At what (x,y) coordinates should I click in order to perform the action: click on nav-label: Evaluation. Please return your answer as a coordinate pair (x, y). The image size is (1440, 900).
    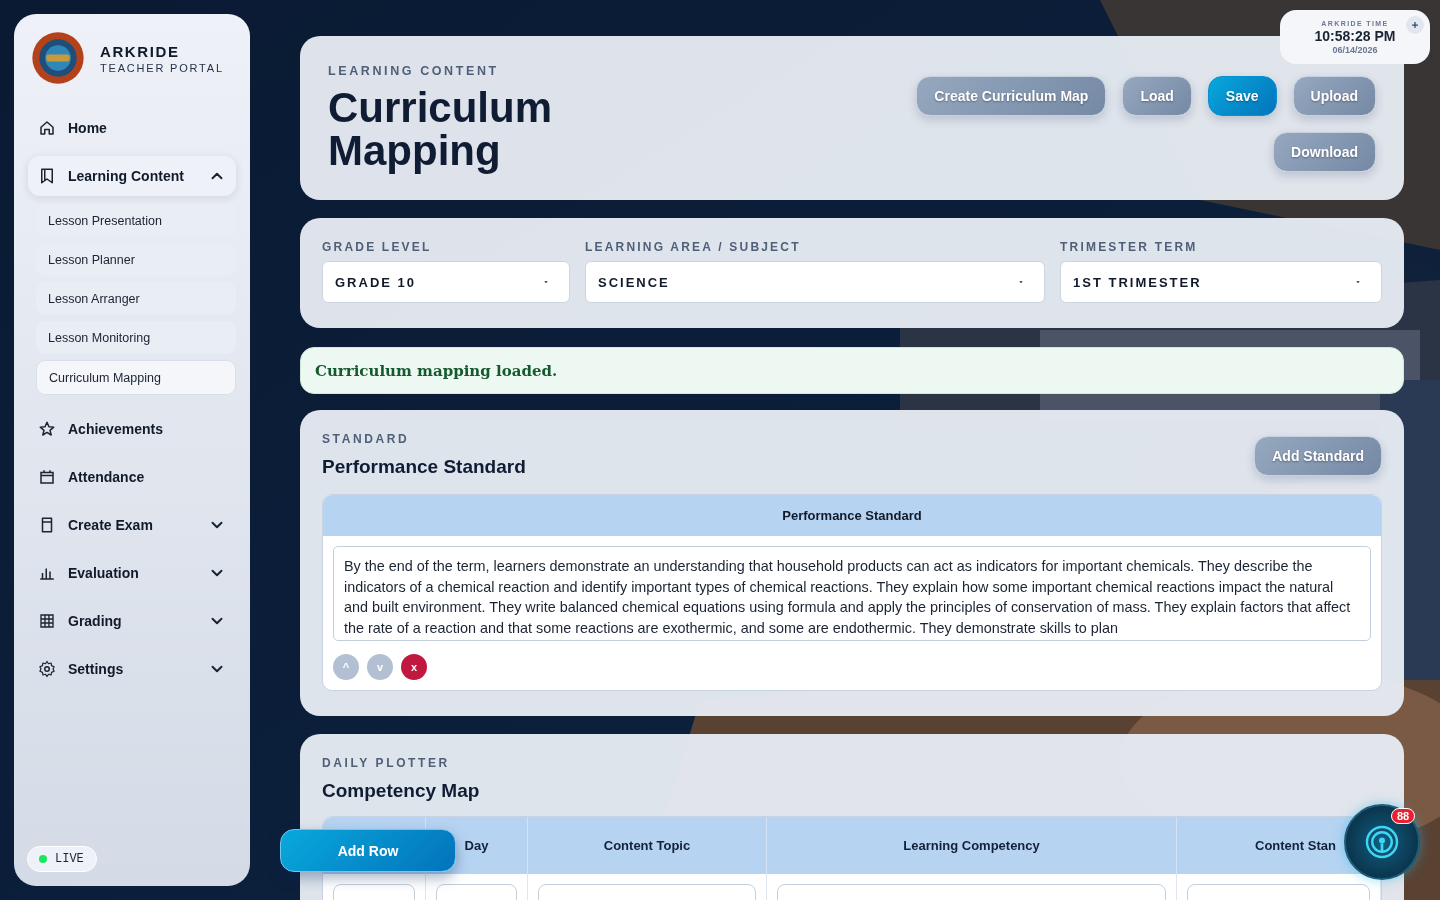
    Looking at the image, I should click on (104, 573).